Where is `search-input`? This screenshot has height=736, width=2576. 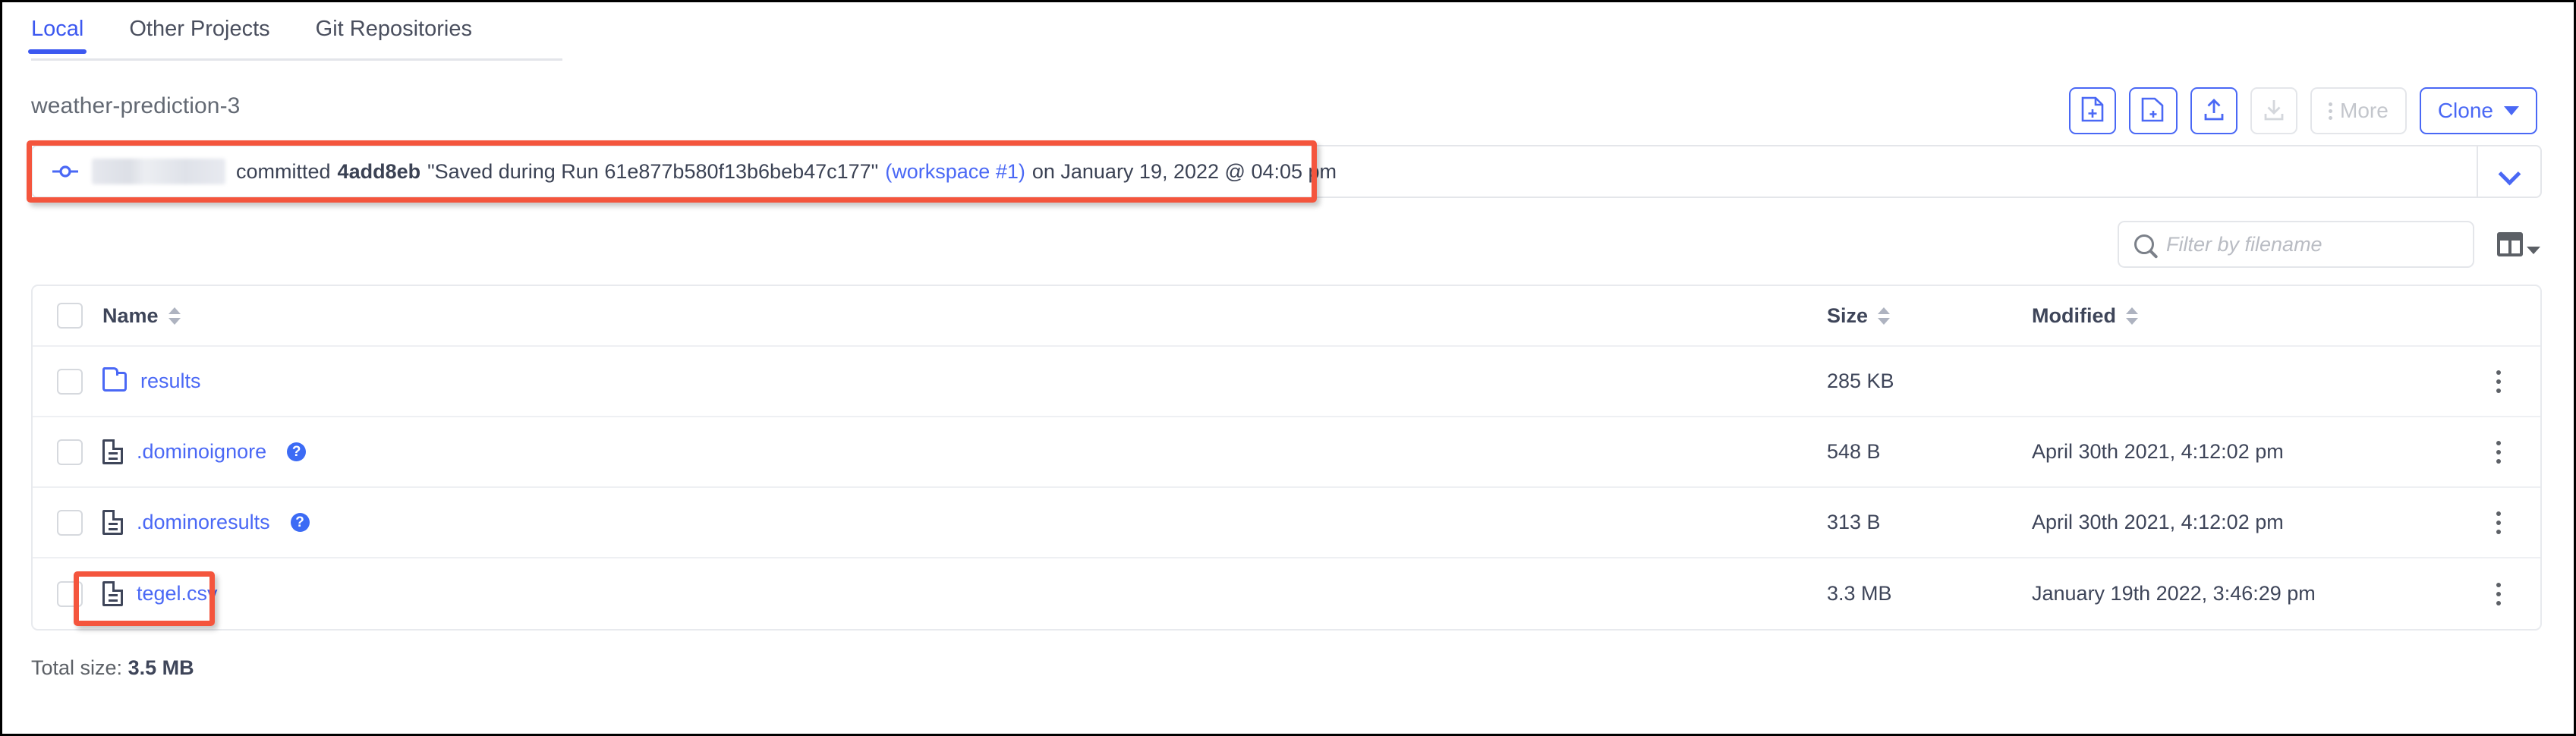 search-input is located at coordinates (2312, 244).